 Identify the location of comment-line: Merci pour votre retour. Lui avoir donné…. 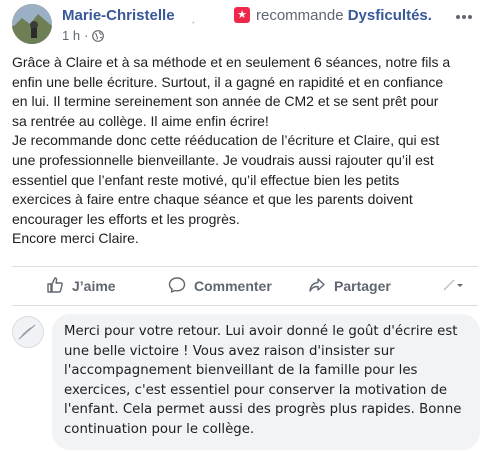
(261, 331).